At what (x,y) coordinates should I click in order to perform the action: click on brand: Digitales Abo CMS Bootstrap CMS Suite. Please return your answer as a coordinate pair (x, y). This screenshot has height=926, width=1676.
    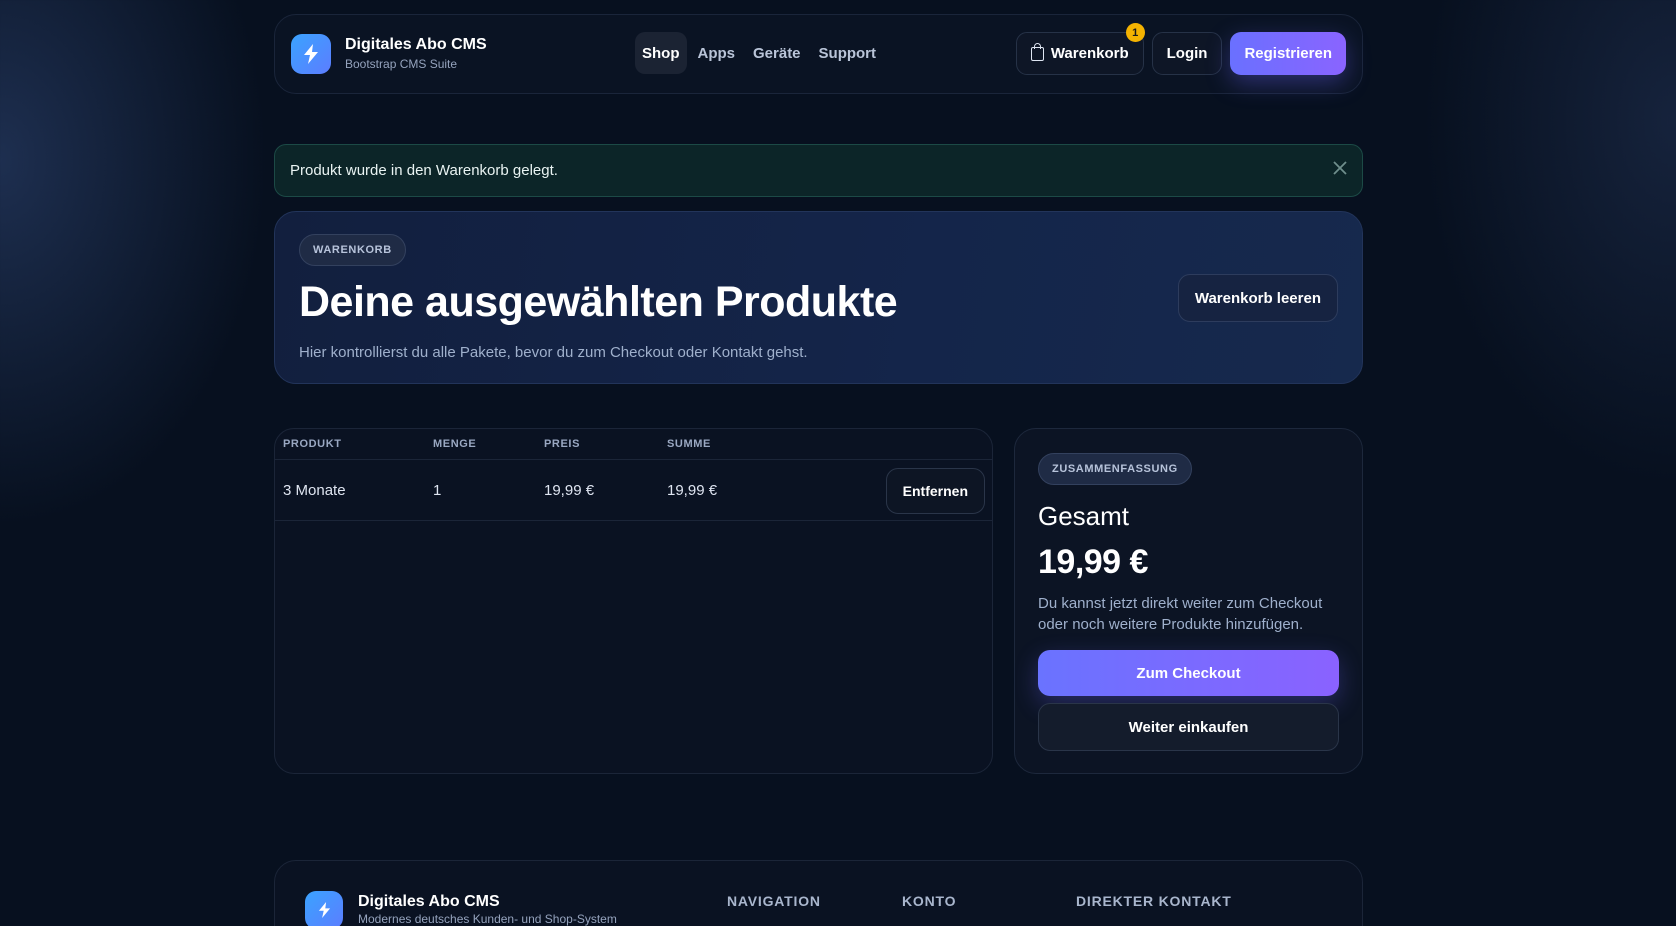
    Looking at the image, I should click on (389, 54).